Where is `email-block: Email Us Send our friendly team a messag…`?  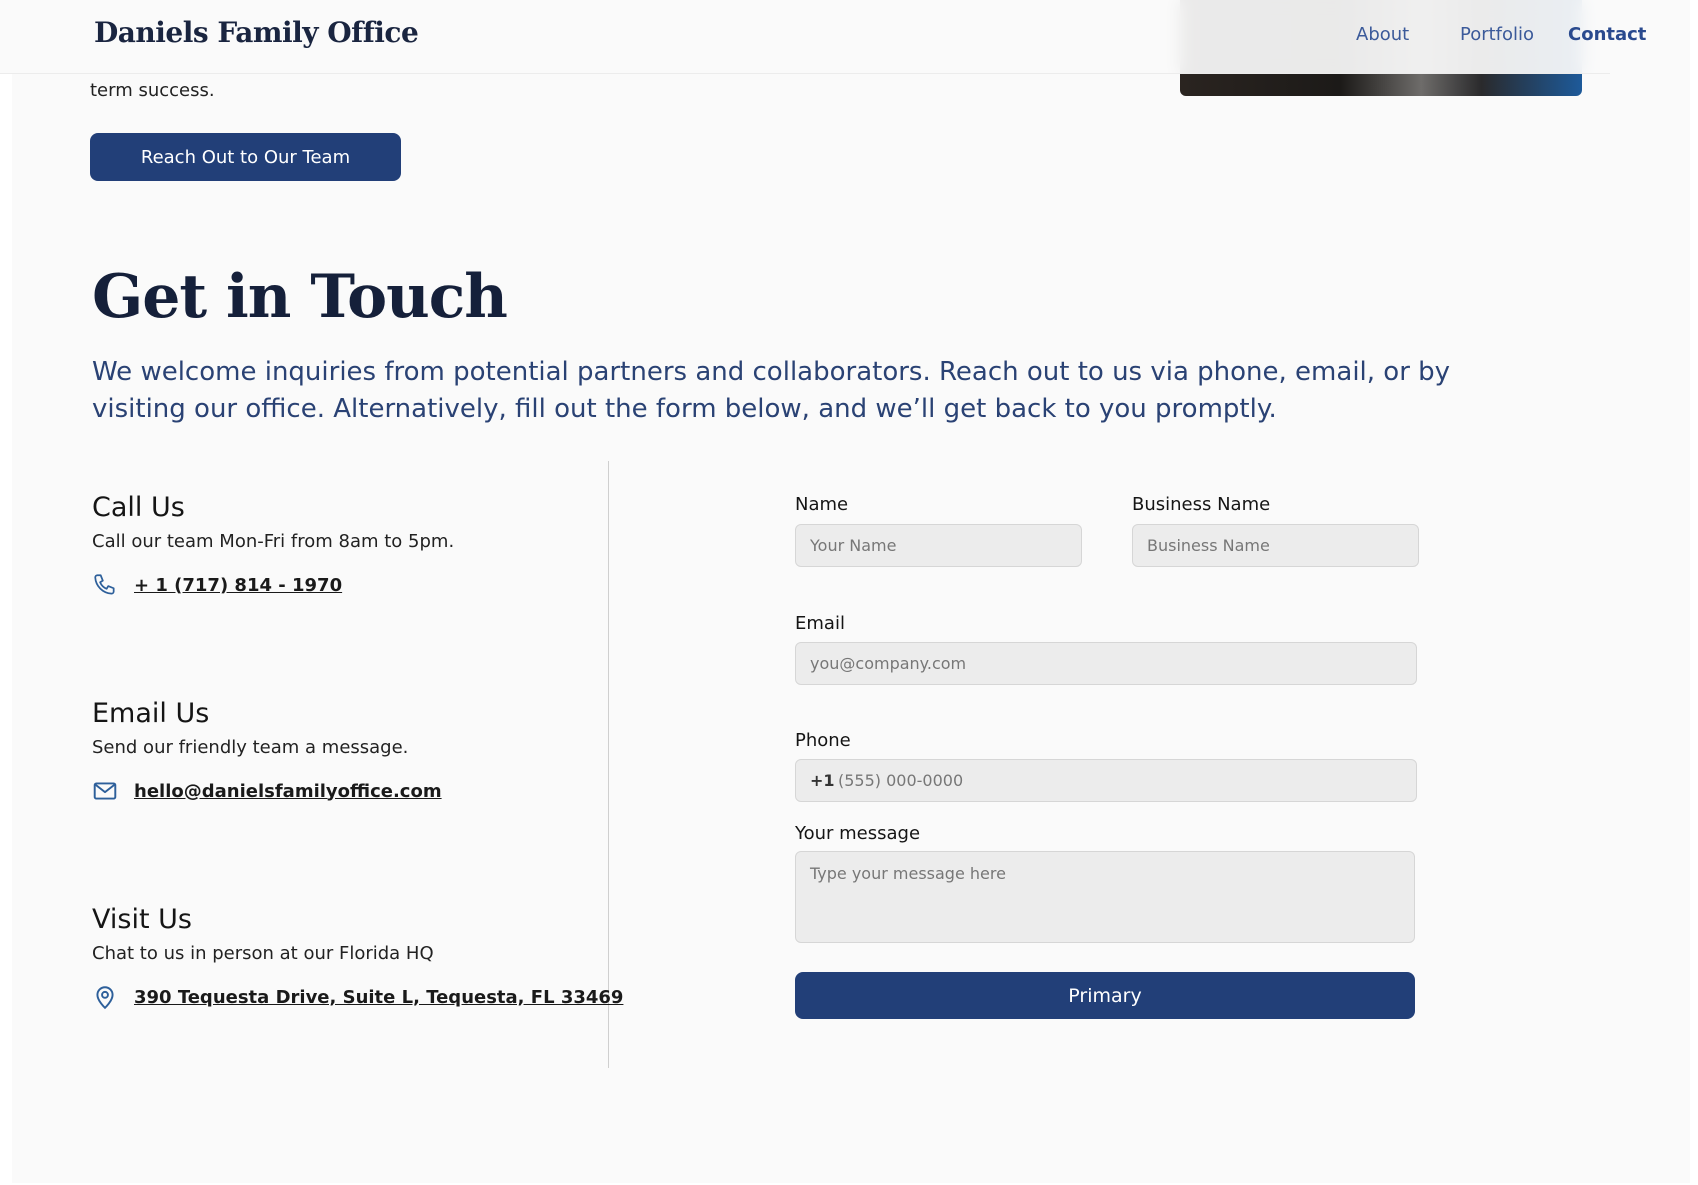
email-block: Email Us Send our friendly team a messag… is located at coordinates (267, 751).